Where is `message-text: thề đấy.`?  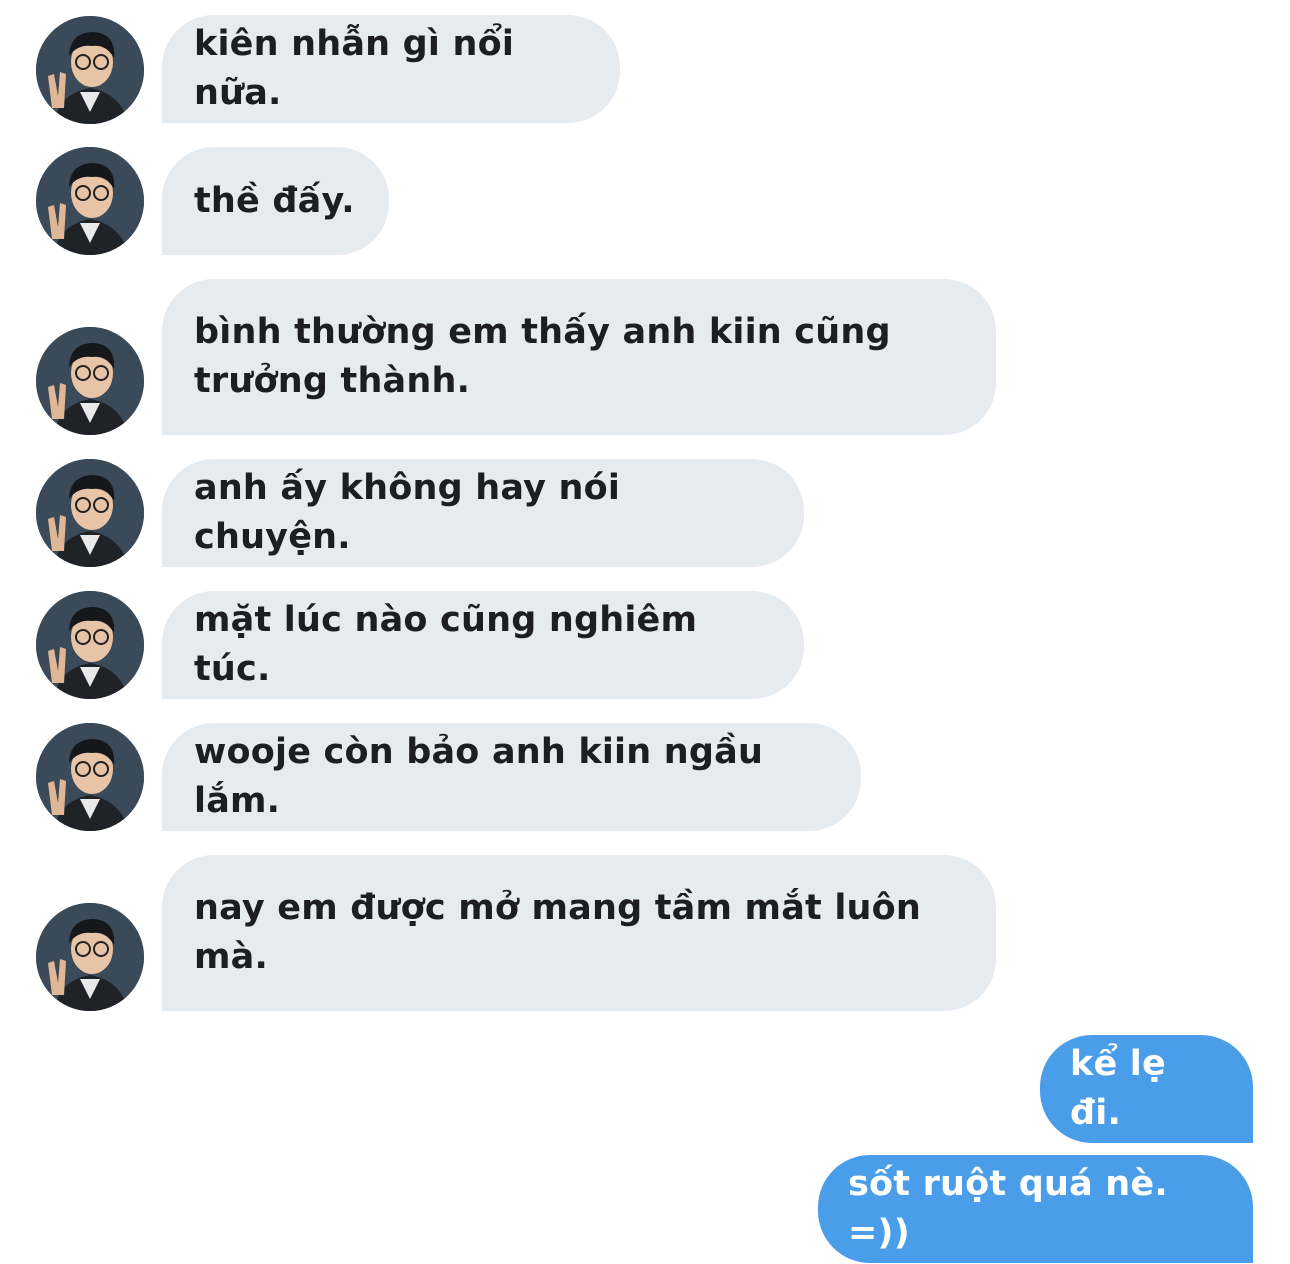
message-text: thề đấy. is located at coordinates (274, 200).